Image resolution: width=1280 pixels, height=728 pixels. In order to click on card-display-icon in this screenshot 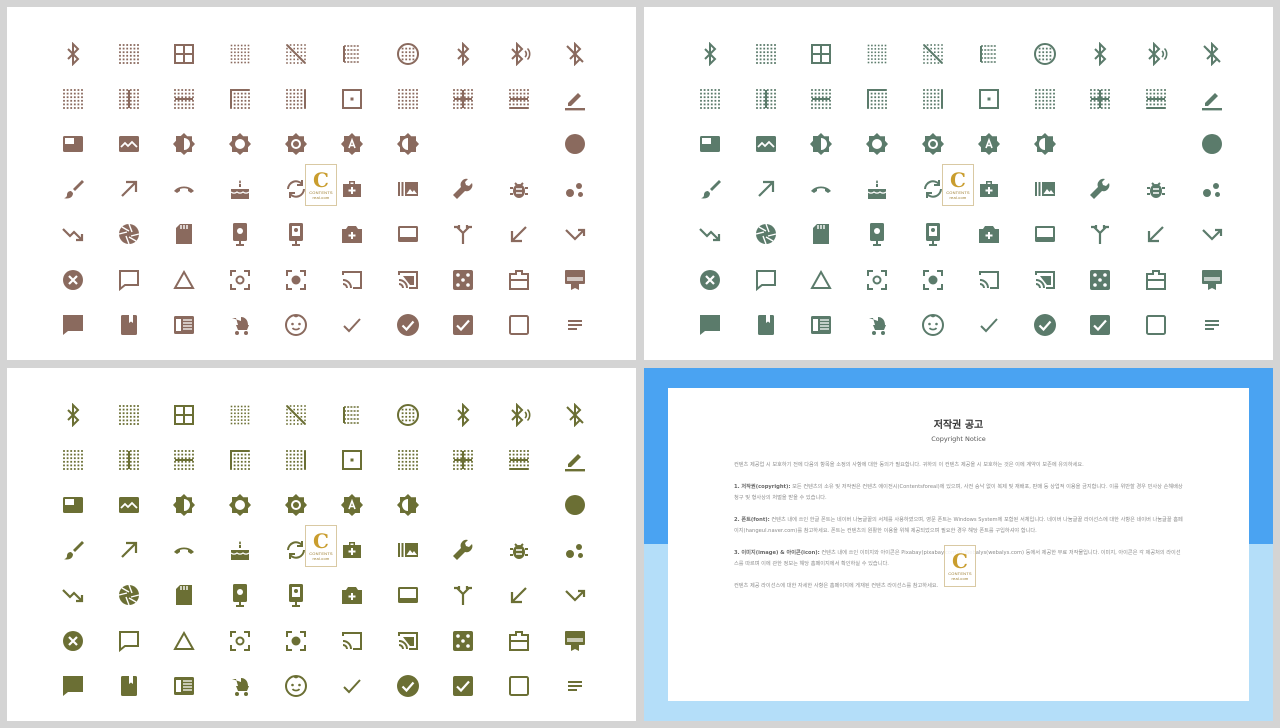, I will do `click(408, 595)`.